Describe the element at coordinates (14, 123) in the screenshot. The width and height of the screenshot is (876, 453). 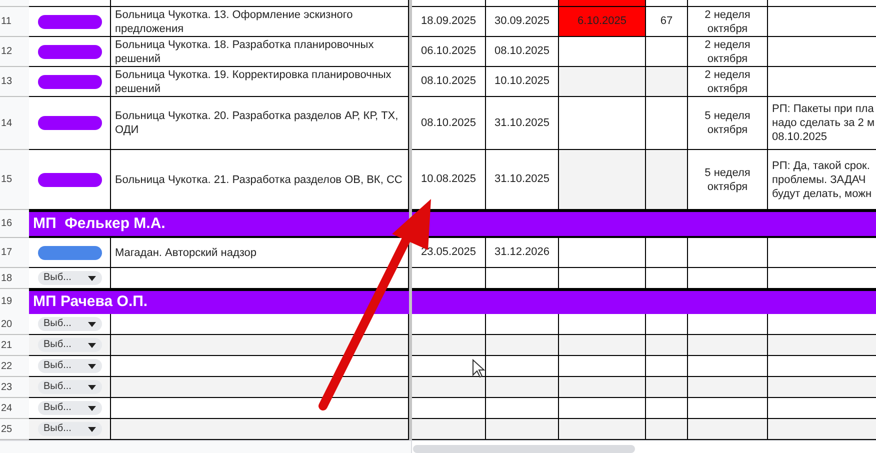
I see `row-number: 14` at that location.